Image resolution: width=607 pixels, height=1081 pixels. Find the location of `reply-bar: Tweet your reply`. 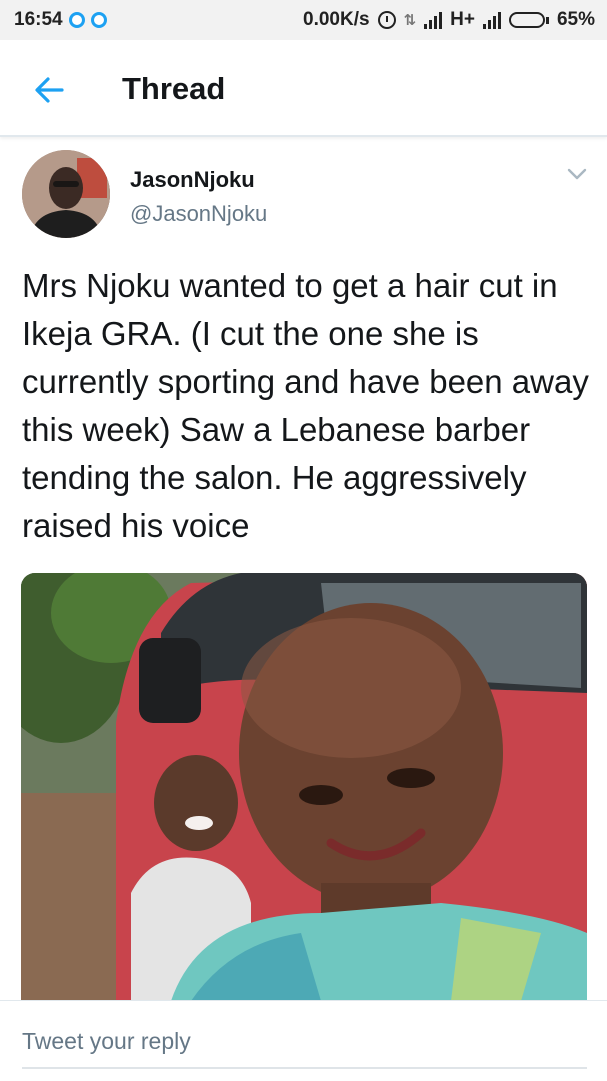

reply-bar: Tweet your reply is located at coordinates (303, 1040).